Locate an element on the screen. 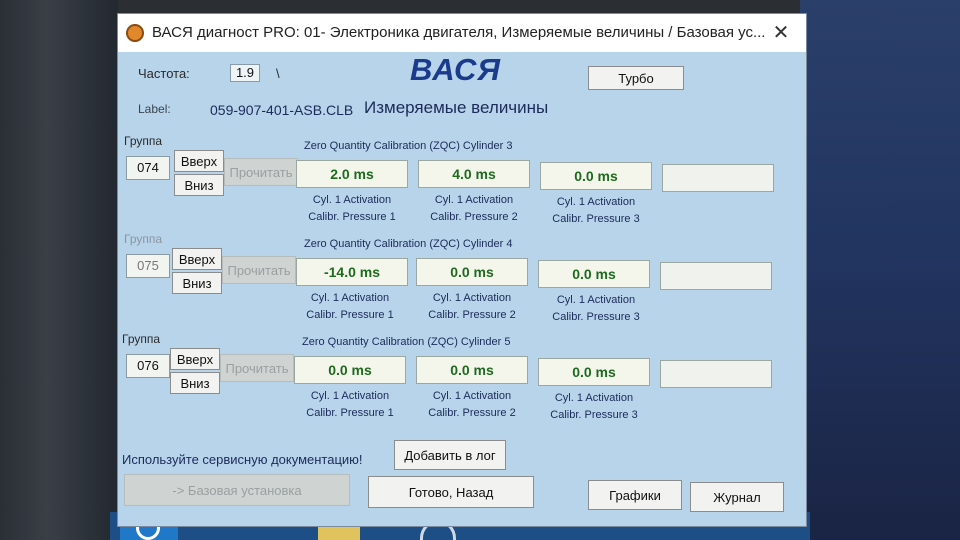 Image resolution: width=960 pixels, height=540 pixels. monitor-bezel-left is located at coordinates (59, 270).